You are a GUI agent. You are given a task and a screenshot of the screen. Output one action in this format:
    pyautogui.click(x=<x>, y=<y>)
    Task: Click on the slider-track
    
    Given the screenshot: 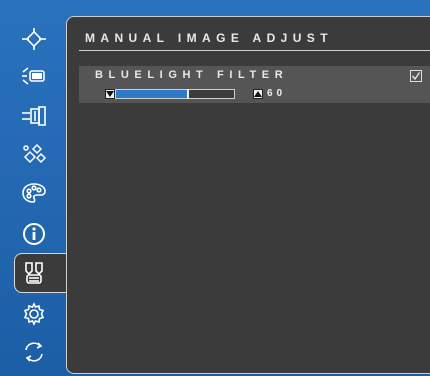 What is the action you would take?
    pyautogui.click(x=175, y=94)
    